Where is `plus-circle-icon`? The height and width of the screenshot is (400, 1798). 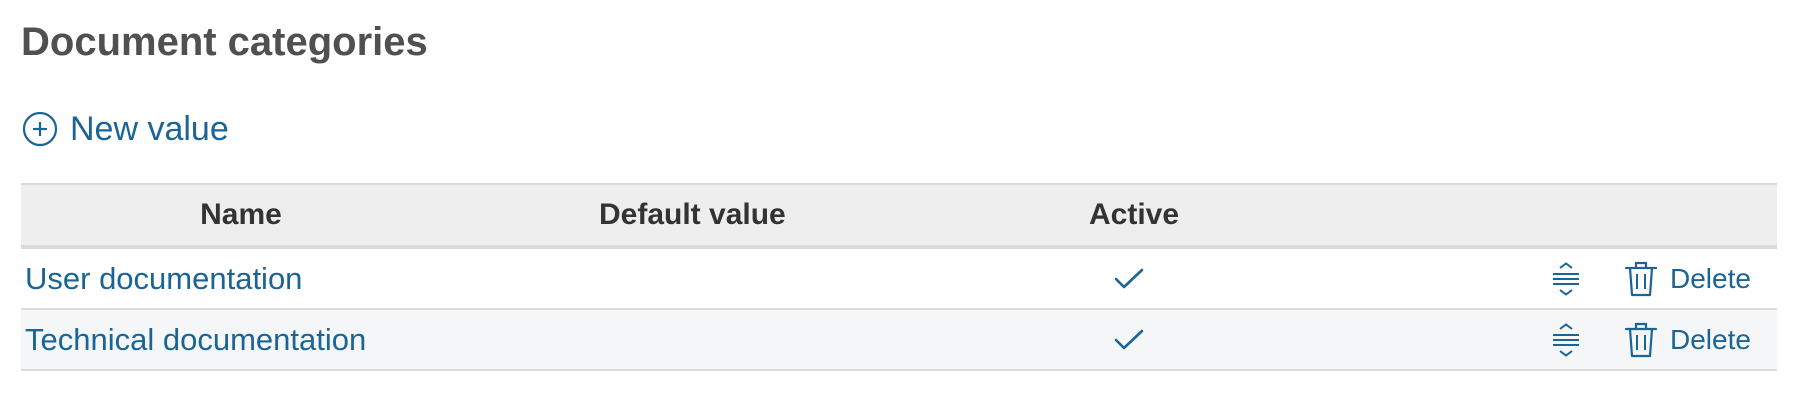 plus-circle-icon is located at coordinates (40, 129).